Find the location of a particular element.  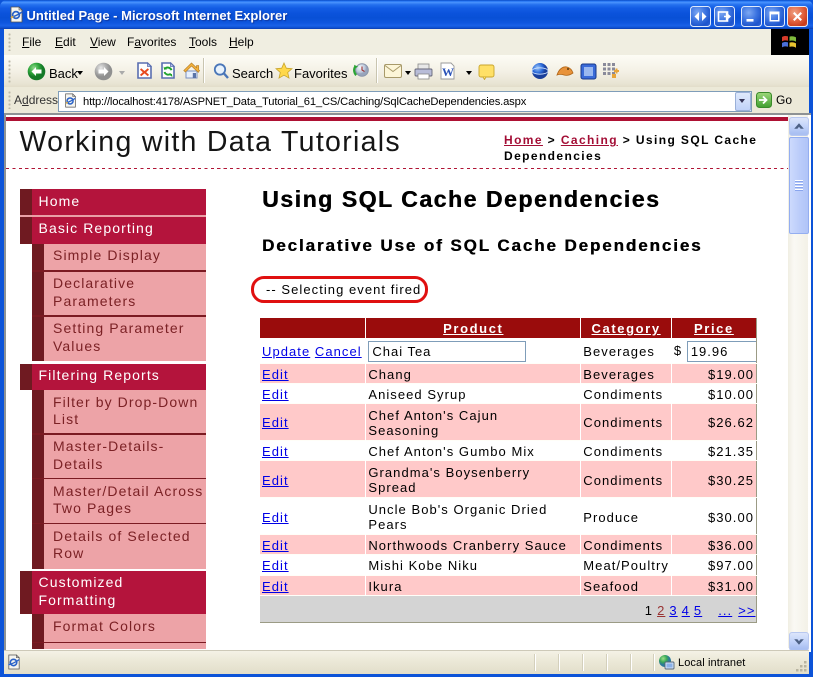

svg-text: W is located at coordinates (448, 72).